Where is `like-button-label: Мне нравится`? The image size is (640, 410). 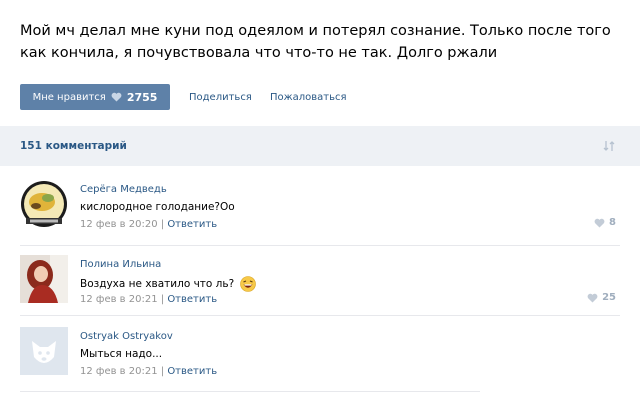
like-button-label: Мне нравится is located at coordinates (69, 97).